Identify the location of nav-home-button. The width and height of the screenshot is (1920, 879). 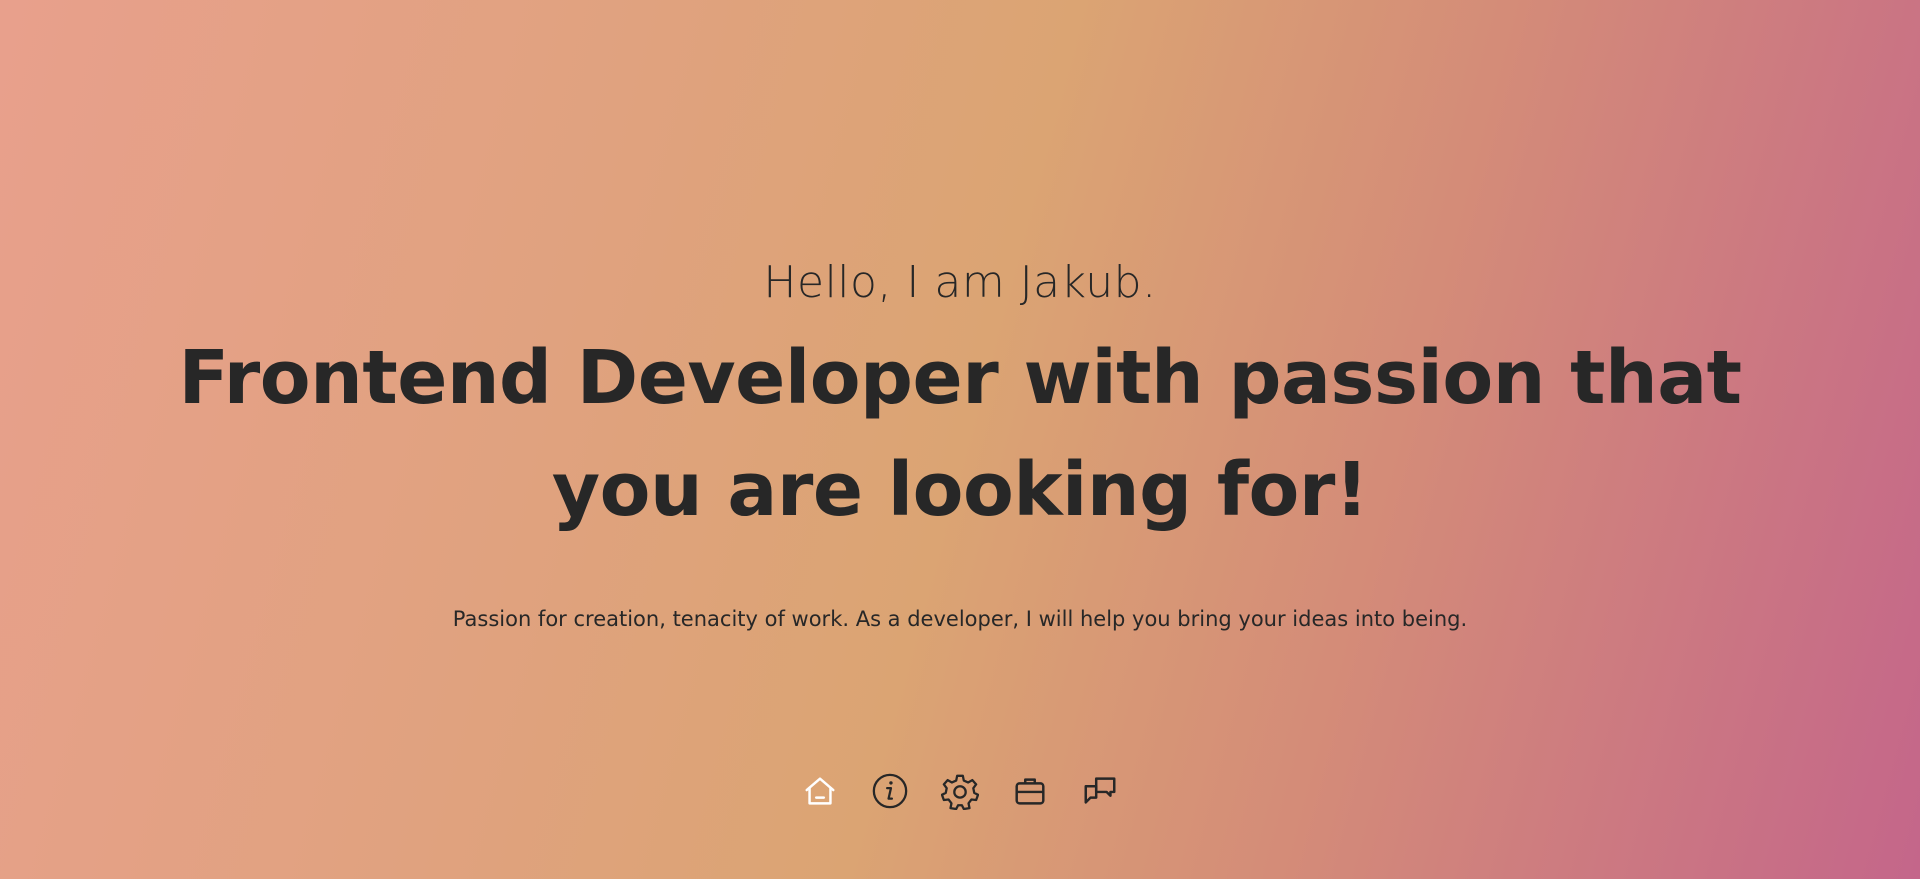
(820, 791).